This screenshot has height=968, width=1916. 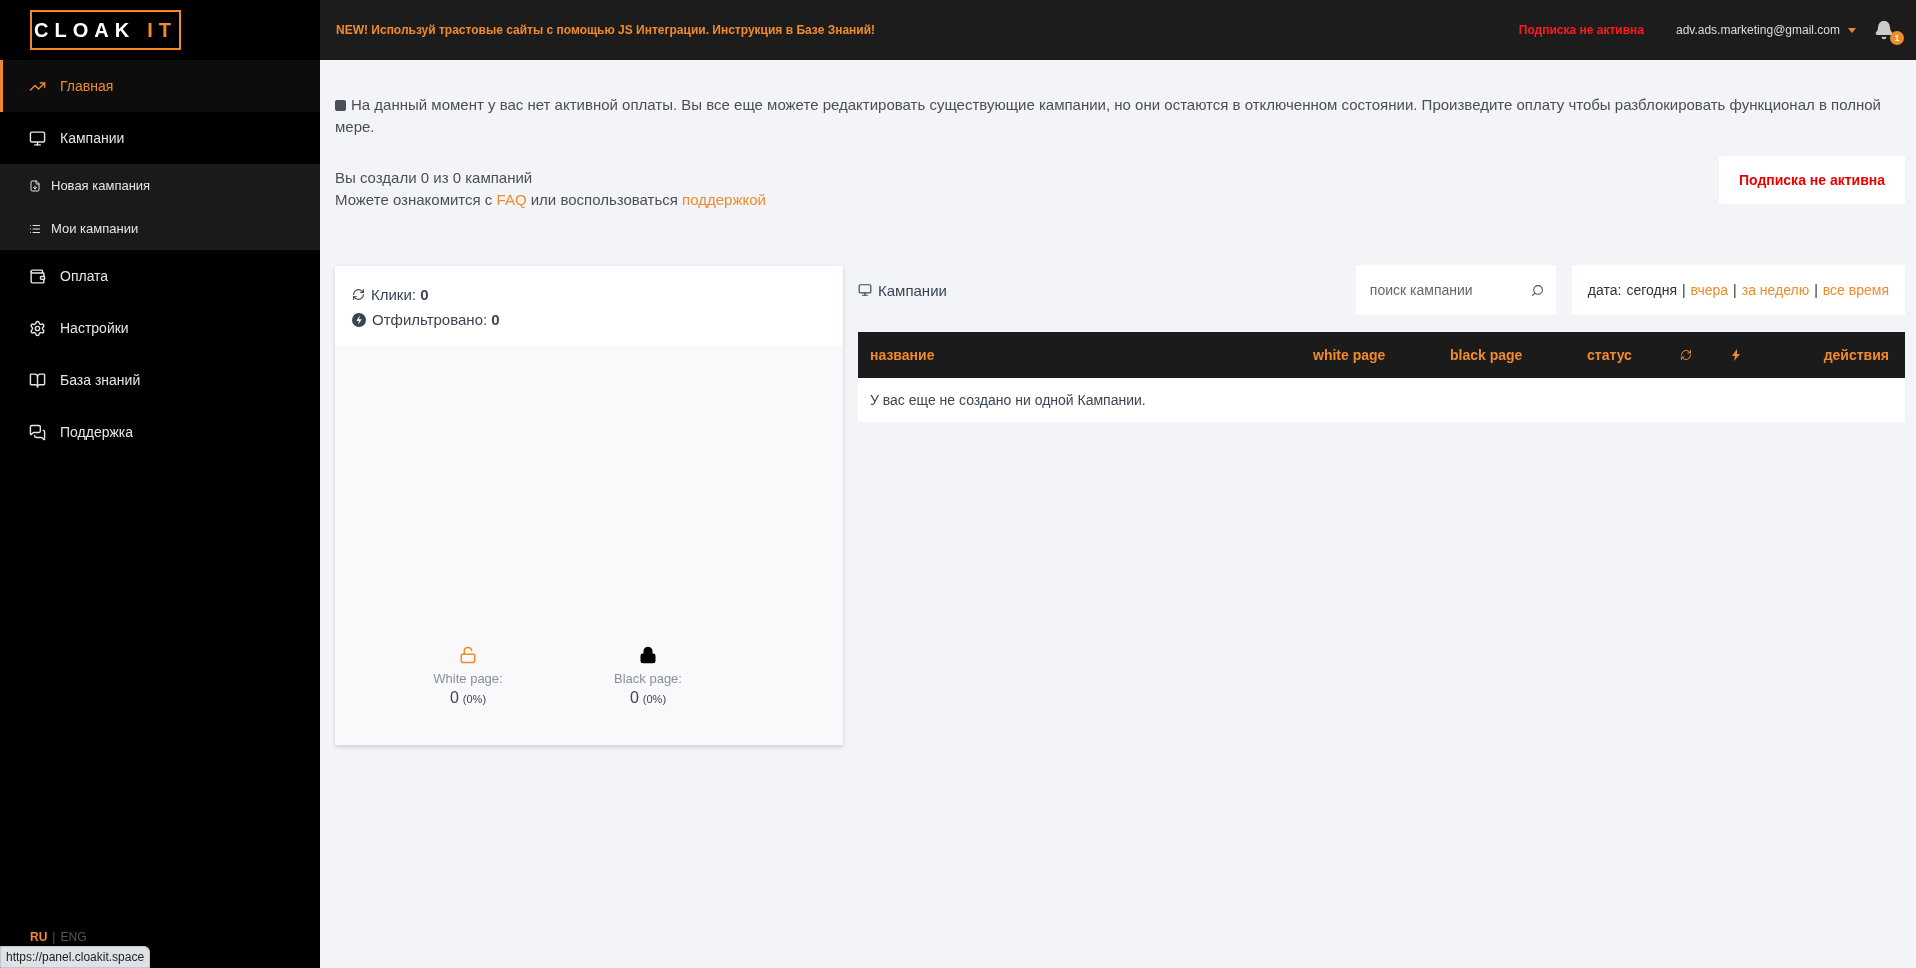 What do you see at coordinates (35, 228) in the screenshot?
I see `list-icon` at bounding box center [35, 228].